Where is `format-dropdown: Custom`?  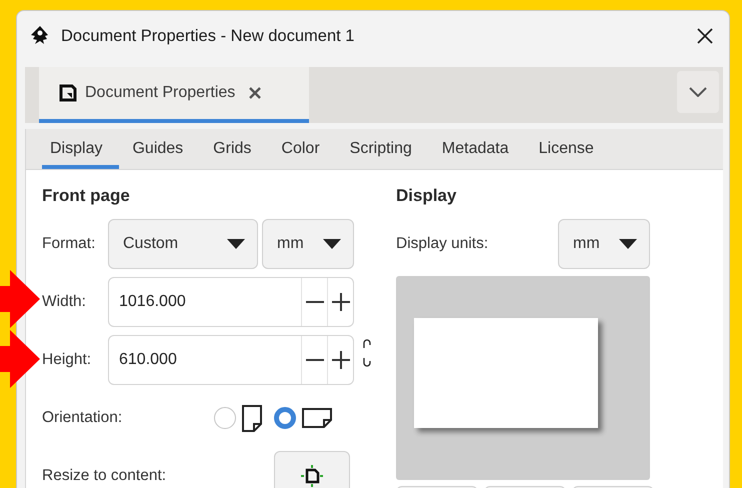 format-dropdown: Custom is located at coordinates (183, 244).